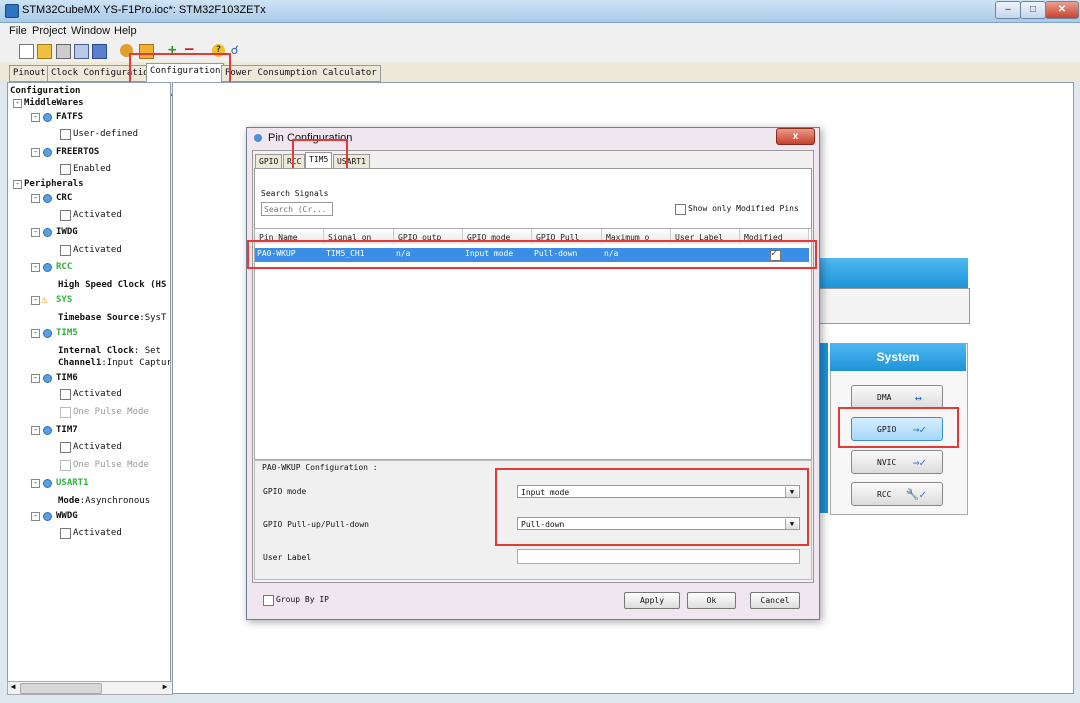 The height and width of the screenshot is (703, 1080). Describe the element at coordinates (320, 467) in the screenshot. I see `config-panel-title: PA0-WKUP Configuration :` at that location.